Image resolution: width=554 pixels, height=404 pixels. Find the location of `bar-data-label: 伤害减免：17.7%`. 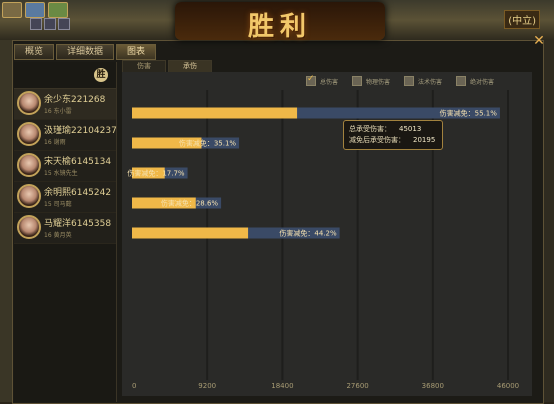

bar-data-label: 伤害减免：17.7% is located at coordinates (156, 173).